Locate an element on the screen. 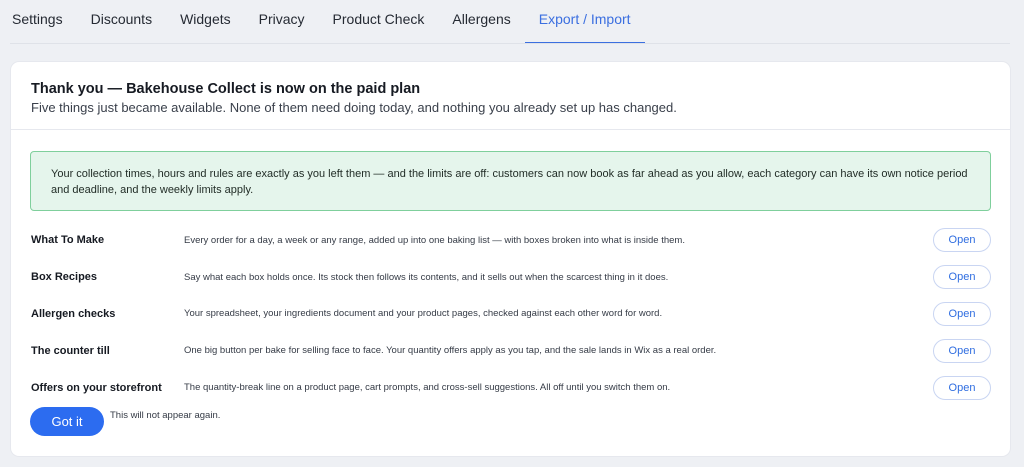 This screenshot has height=467, width=1024. feature-name: The counter till is located at coordinates (70, 350).